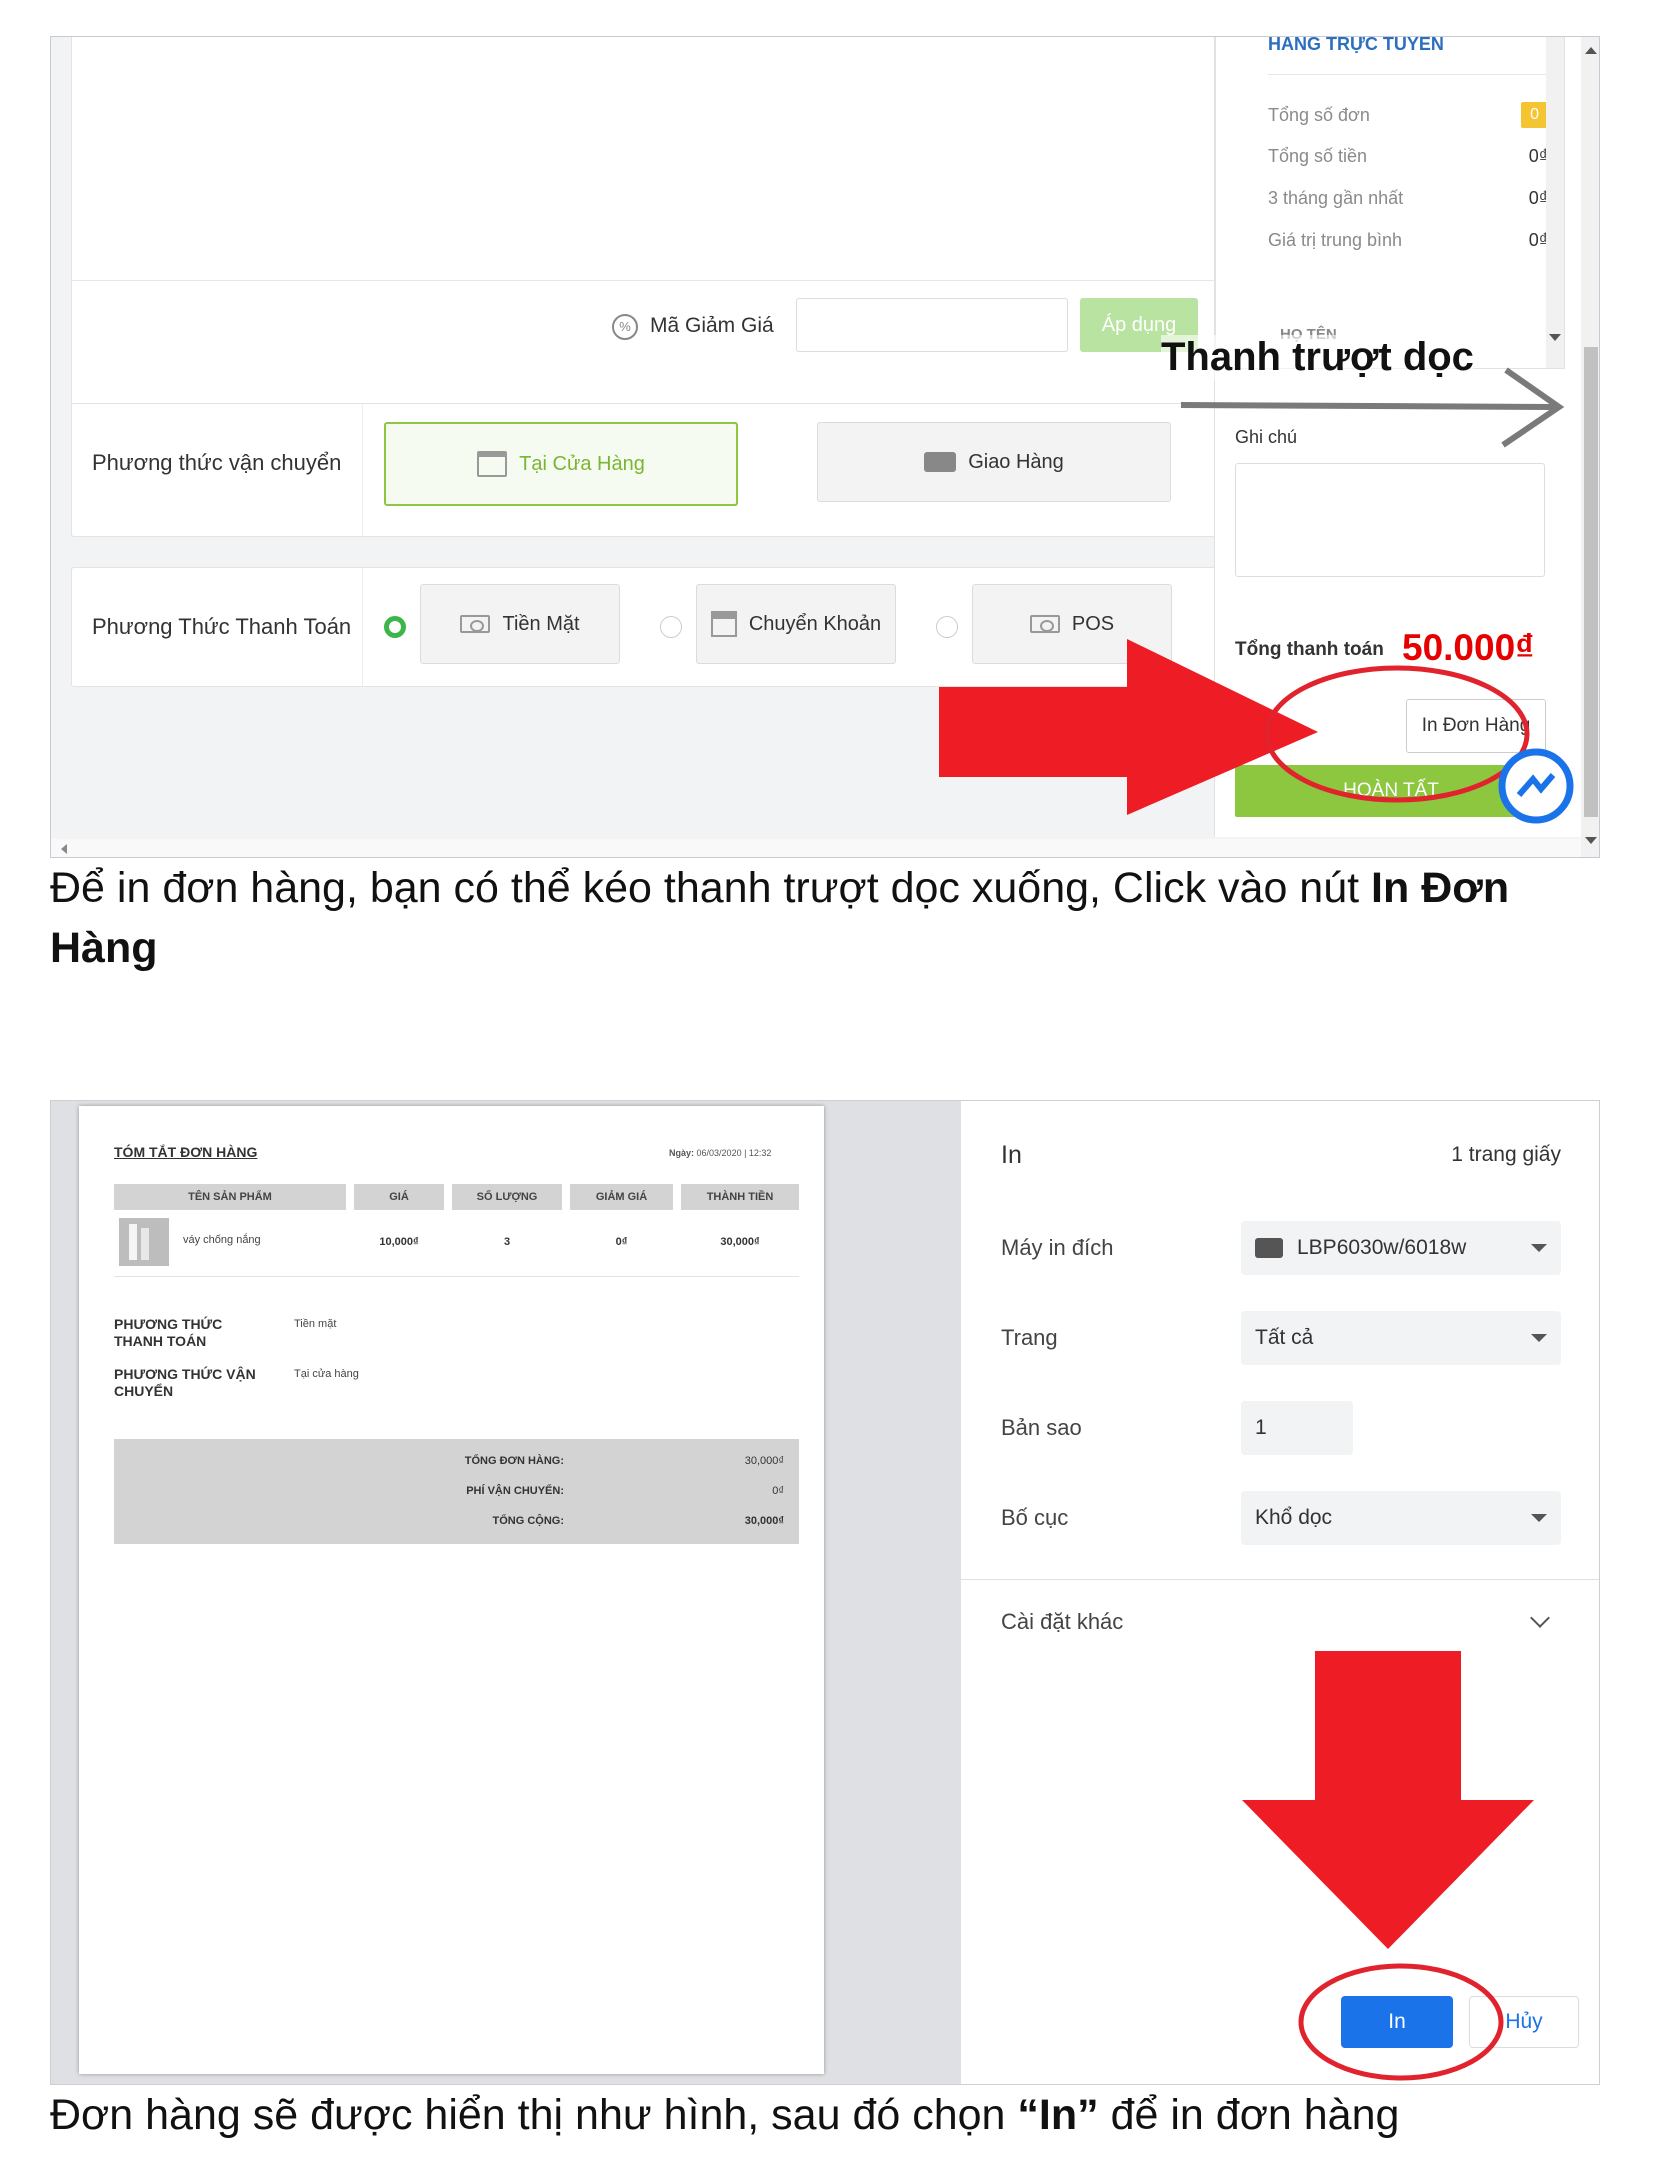  What do you see at coordinates (1128, 727) in the screenshot?
I see `red-arrow-right-icon` at bounding box center [1128, 727].